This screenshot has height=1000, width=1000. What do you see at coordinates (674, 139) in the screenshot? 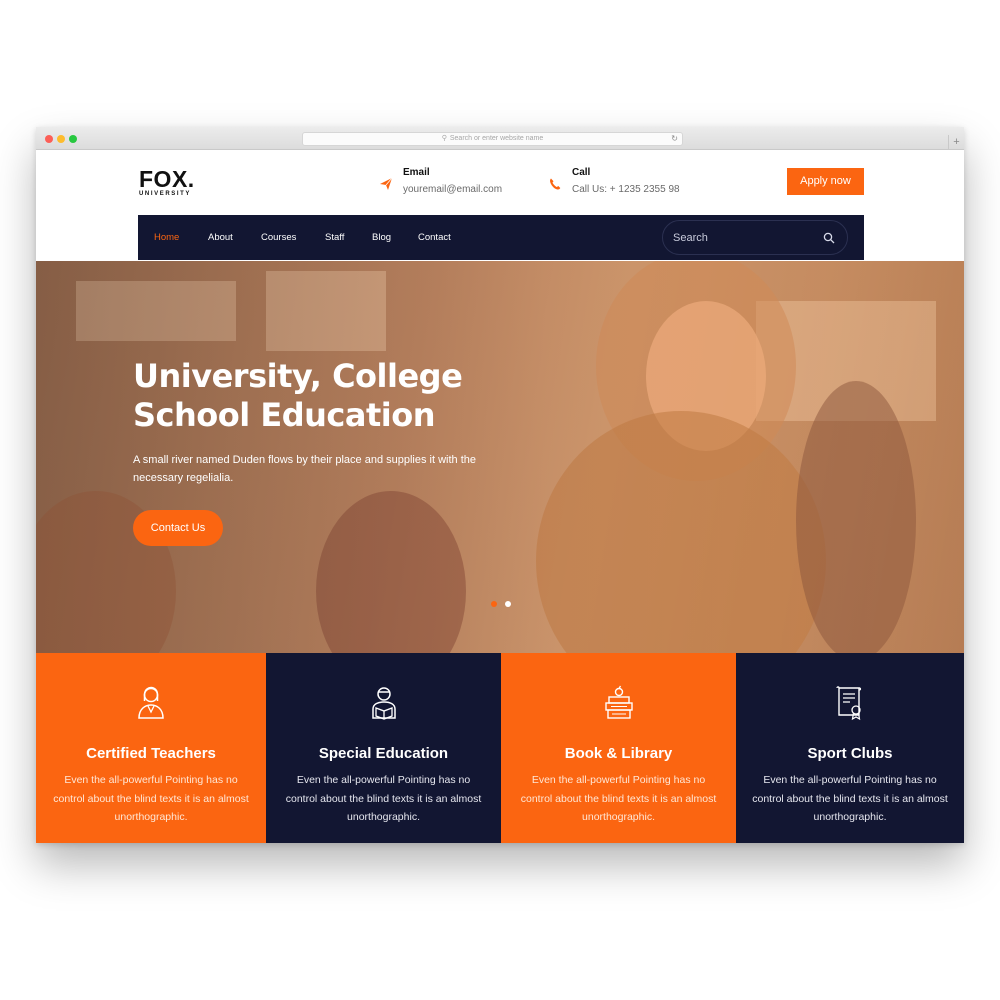
I see `reload-icon: ↻` at bounding box center [674, 139].